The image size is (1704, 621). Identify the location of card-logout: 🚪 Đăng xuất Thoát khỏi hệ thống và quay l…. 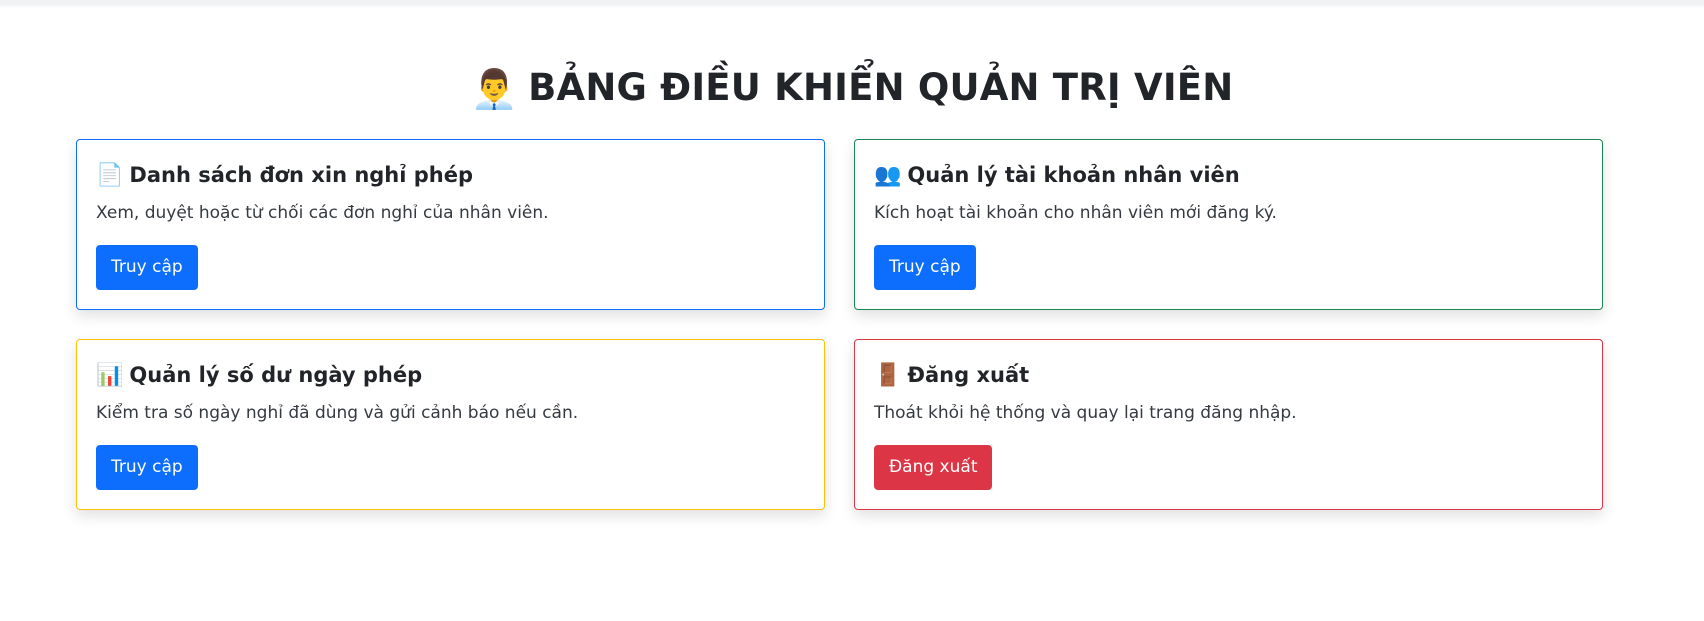
(1228, 424).